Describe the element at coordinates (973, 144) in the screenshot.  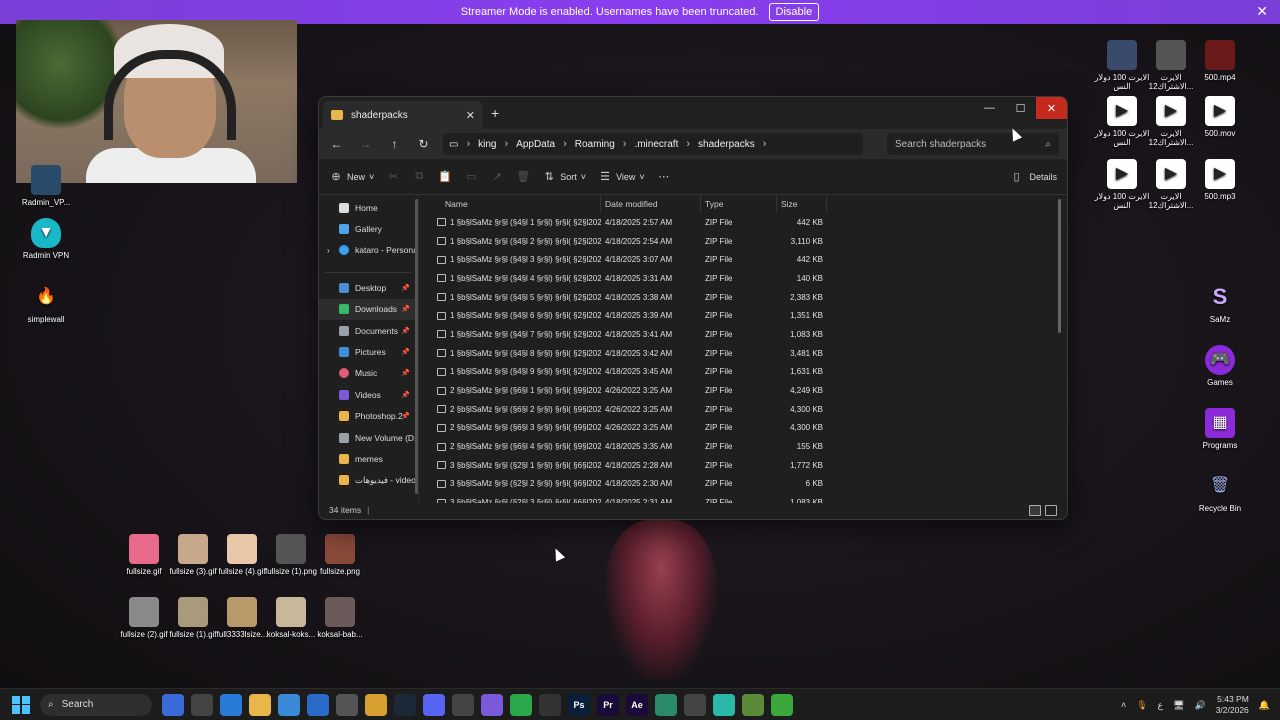
I see `search-input: Search shaderpacks ⌕` at that location.